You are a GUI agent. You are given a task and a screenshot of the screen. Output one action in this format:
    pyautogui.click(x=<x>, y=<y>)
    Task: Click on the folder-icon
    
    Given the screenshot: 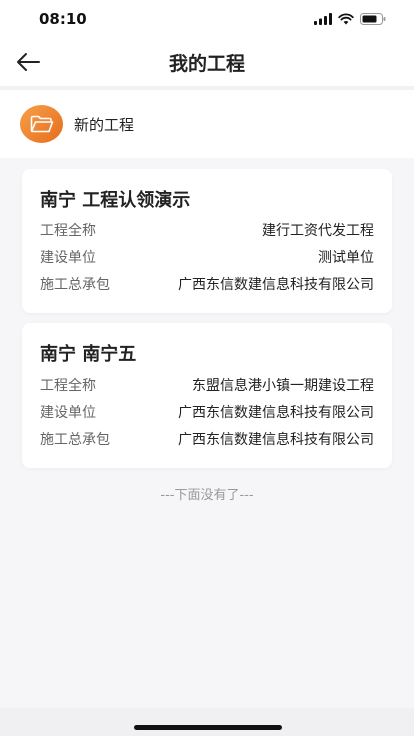 What is the action you would take?
    pyautogui.click(x=41, y=124)
    